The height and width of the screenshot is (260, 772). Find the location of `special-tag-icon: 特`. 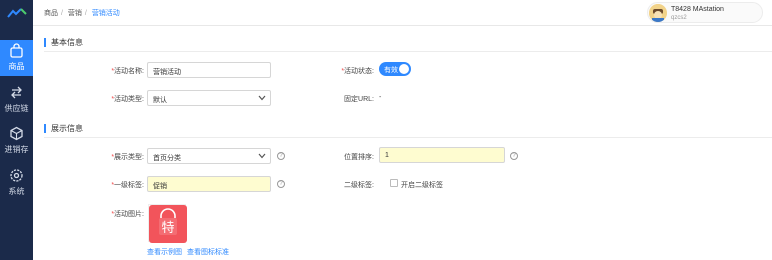

special-tag-icon: 特 is located at coordinates (168, 224).